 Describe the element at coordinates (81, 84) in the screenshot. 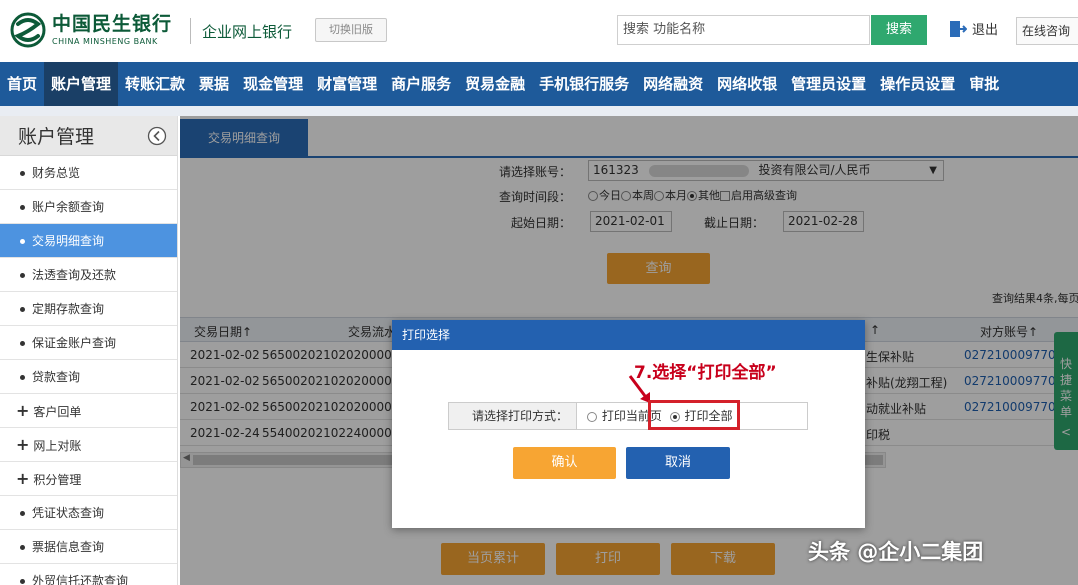

I see `nav-item-1: 账户管理` at that location.